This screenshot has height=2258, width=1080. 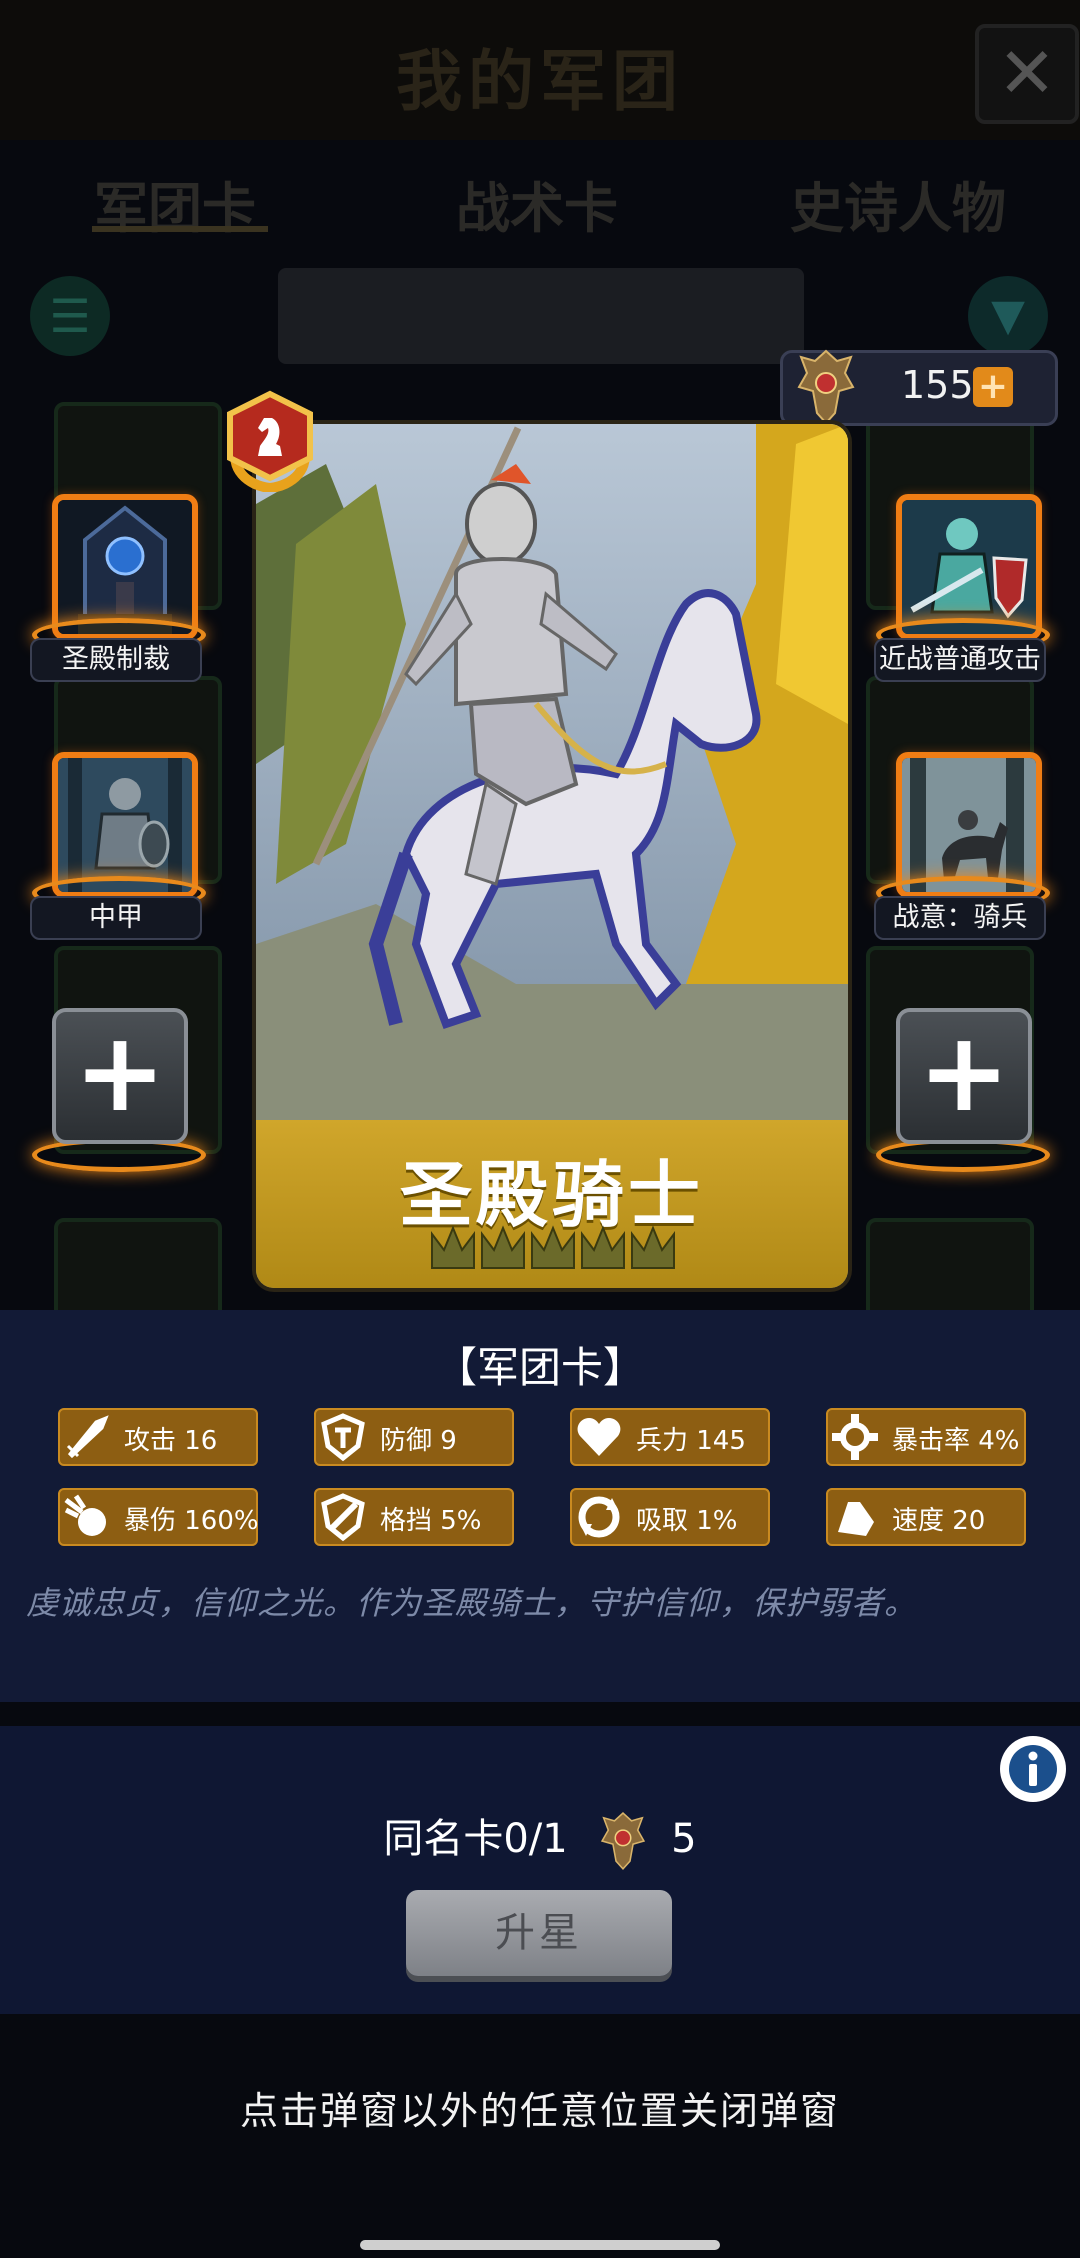 What do you see at coordinates (125, 567) in the screenshot?
I see `cathedral-skill-icon` at bounding box center [125, 567].